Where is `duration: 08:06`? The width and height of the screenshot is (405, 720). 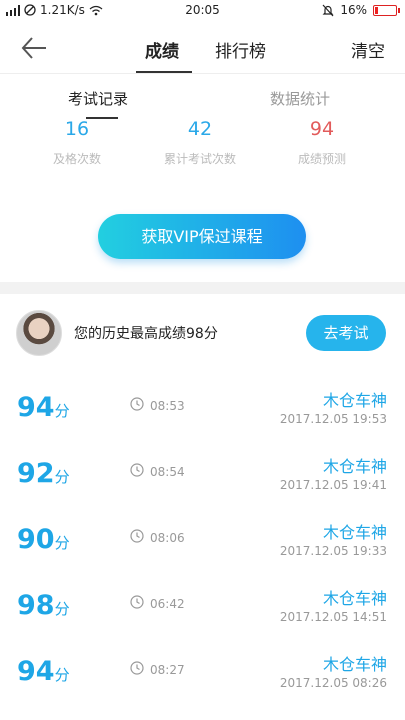 duration: 08:06 is located at coordinates (167, 538).